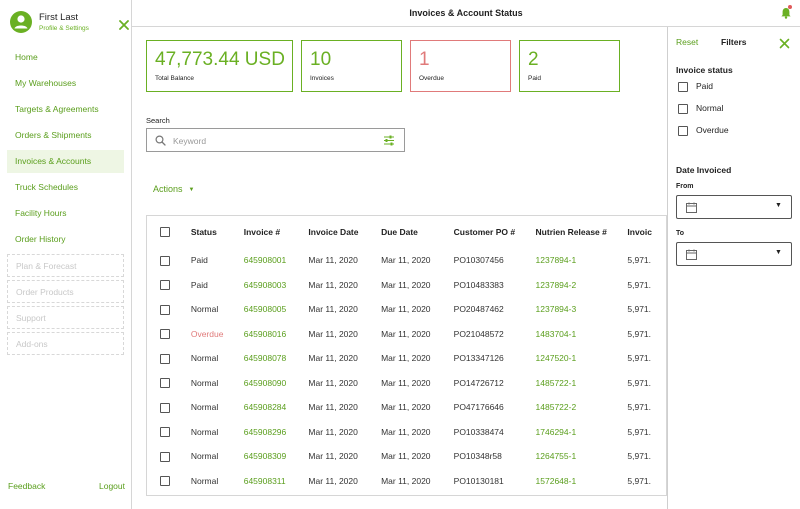 Image resolution: width=800 pixels, height=509 pixels. Describe the element at coordinates (683, 86) in the screenshot. I see `filter-checkbox-paid` at that location.